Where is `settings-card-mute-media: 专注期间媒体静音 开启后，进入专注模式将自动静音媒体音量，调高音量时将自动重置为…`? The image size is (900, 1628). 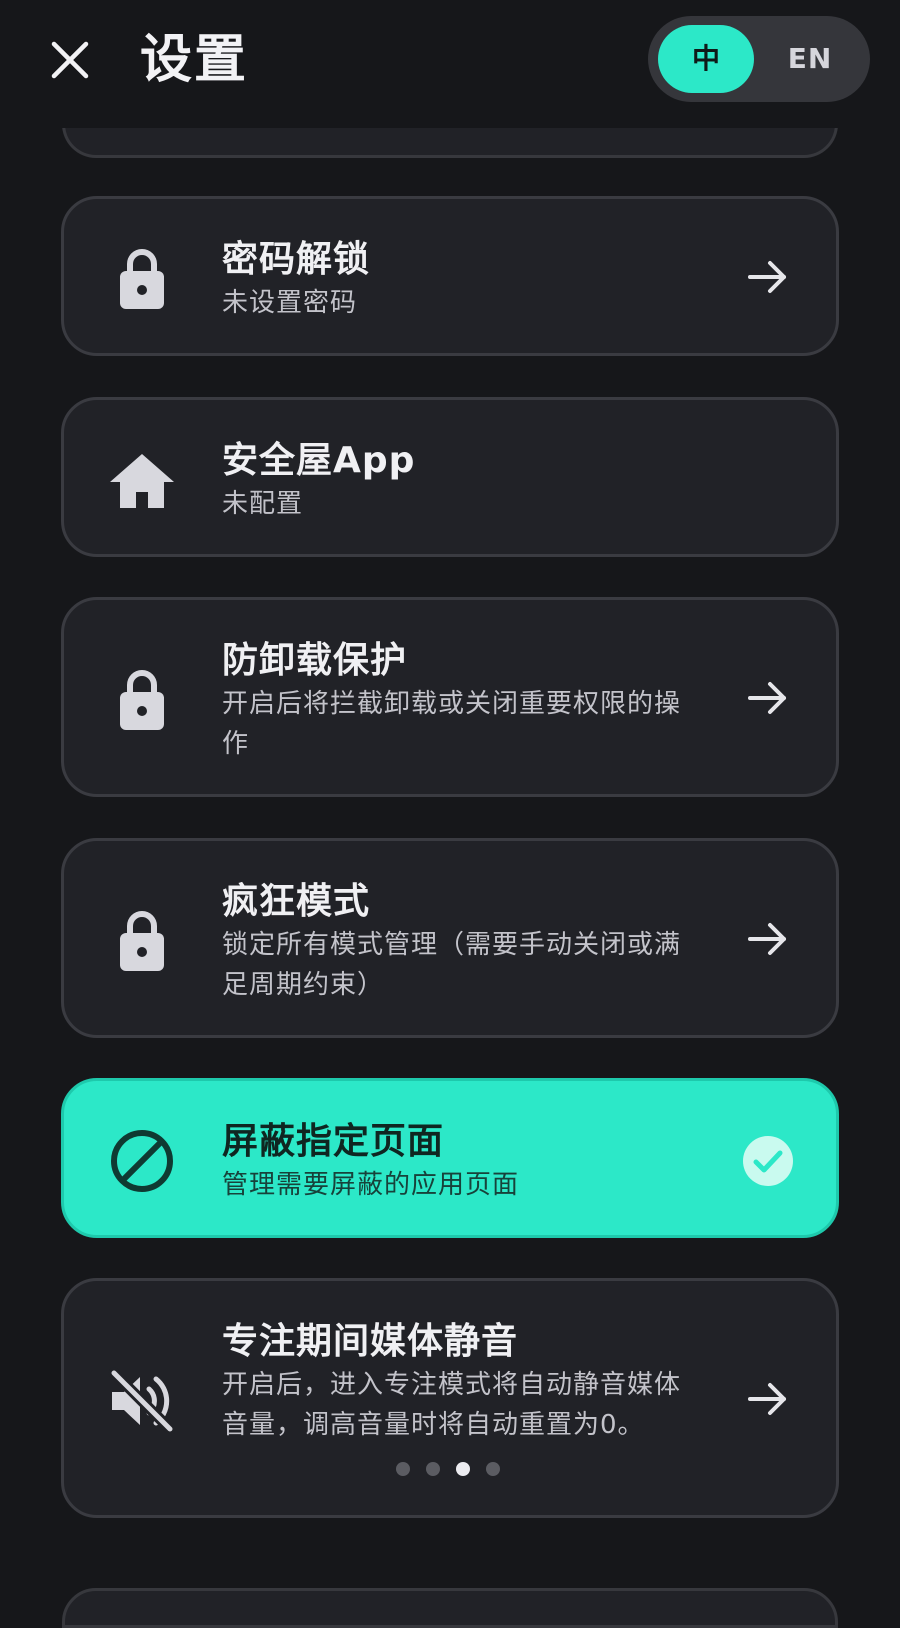
settings-card-mute-media: 专注期间媒体静音 开启后，进入专注模式将自动静音媒体音量，调高音量时将自动重置为… is located at coordinates (450, 1398).